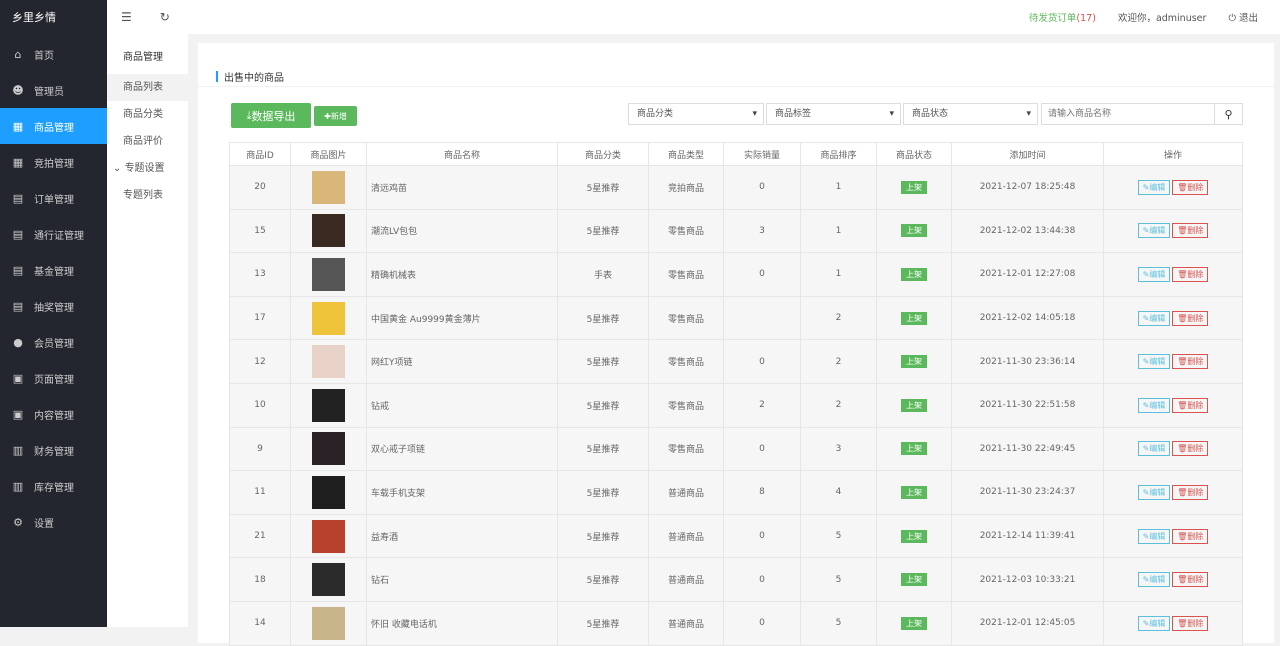  I want to click on app-logo: 乡里乡情, so click(34, 17).